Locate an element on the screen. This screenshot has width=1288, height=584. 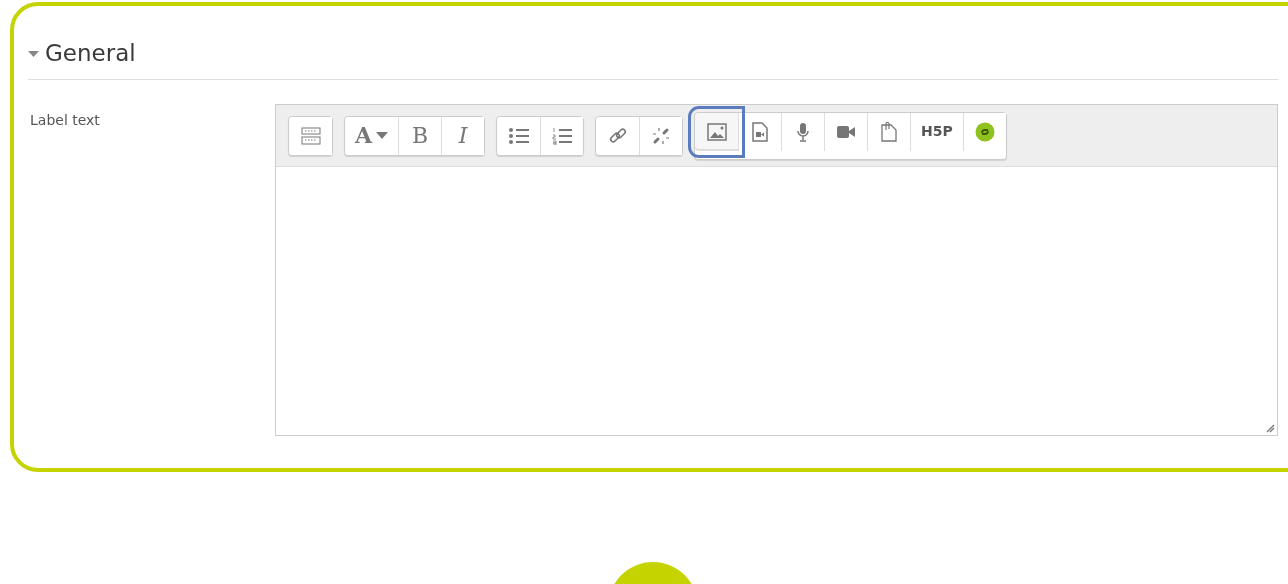
broken-link-button is located at coordinates (661, 135).